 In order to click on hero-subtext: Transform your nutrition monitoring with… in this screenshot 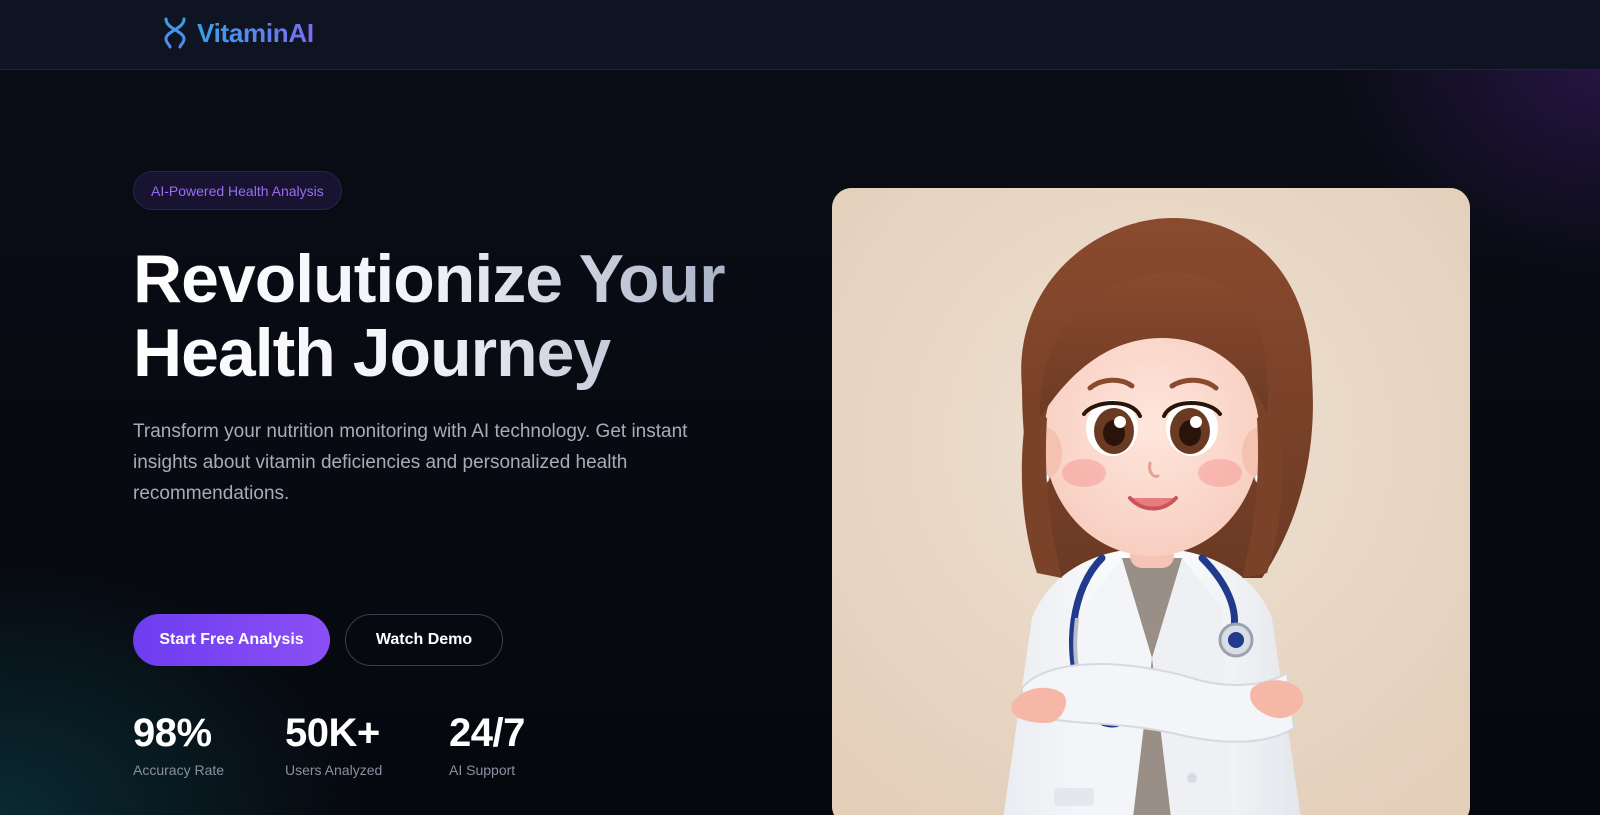, I will do `click(410, 462)`.